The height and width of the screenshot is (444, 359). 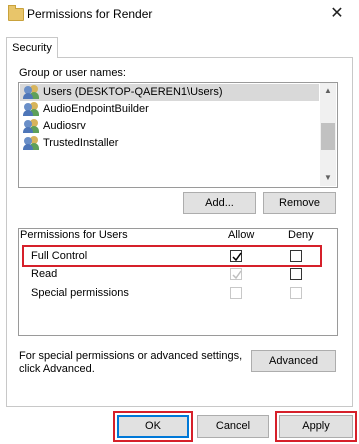 I want to click on group-user-names-label: Group or user names:, so click(x=72, y=73).